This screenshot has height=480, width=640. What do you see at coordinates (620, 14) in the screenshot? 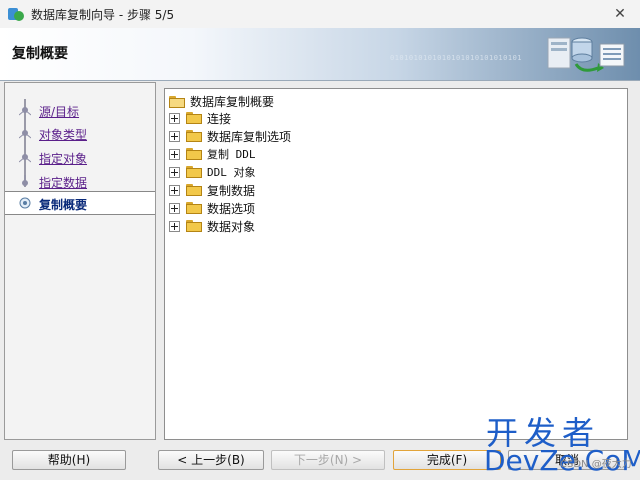
I see `close-icon: ✕` at bounding box center [620, 14].